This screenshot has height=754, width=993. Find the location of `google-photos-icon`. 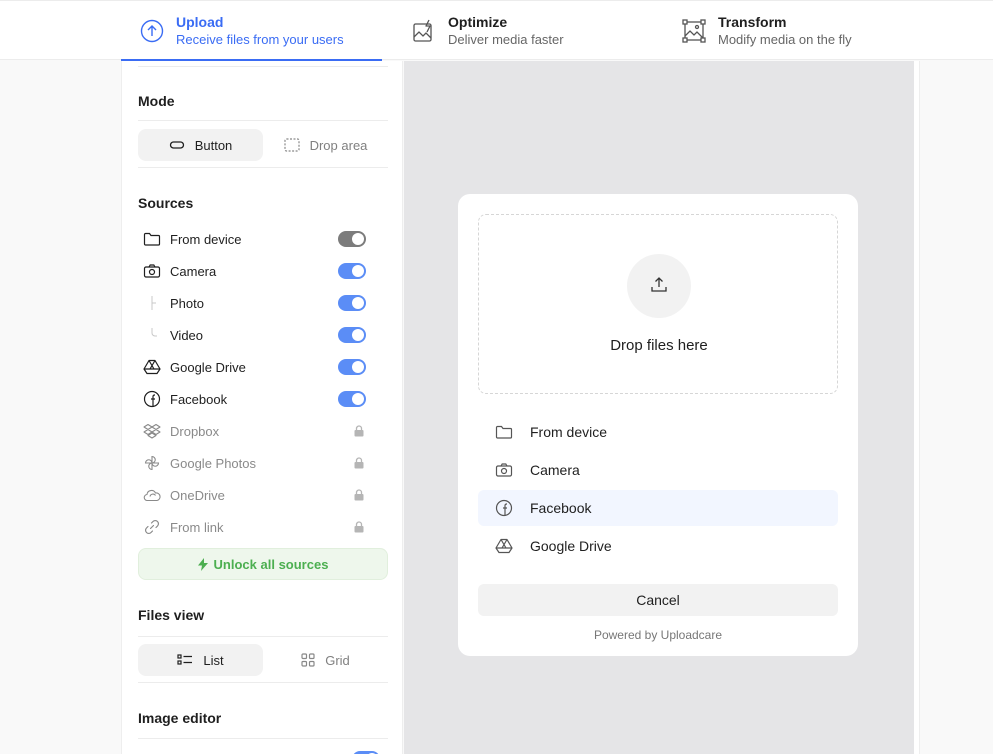

google-photos-icon is located at coordinates (152, 463).